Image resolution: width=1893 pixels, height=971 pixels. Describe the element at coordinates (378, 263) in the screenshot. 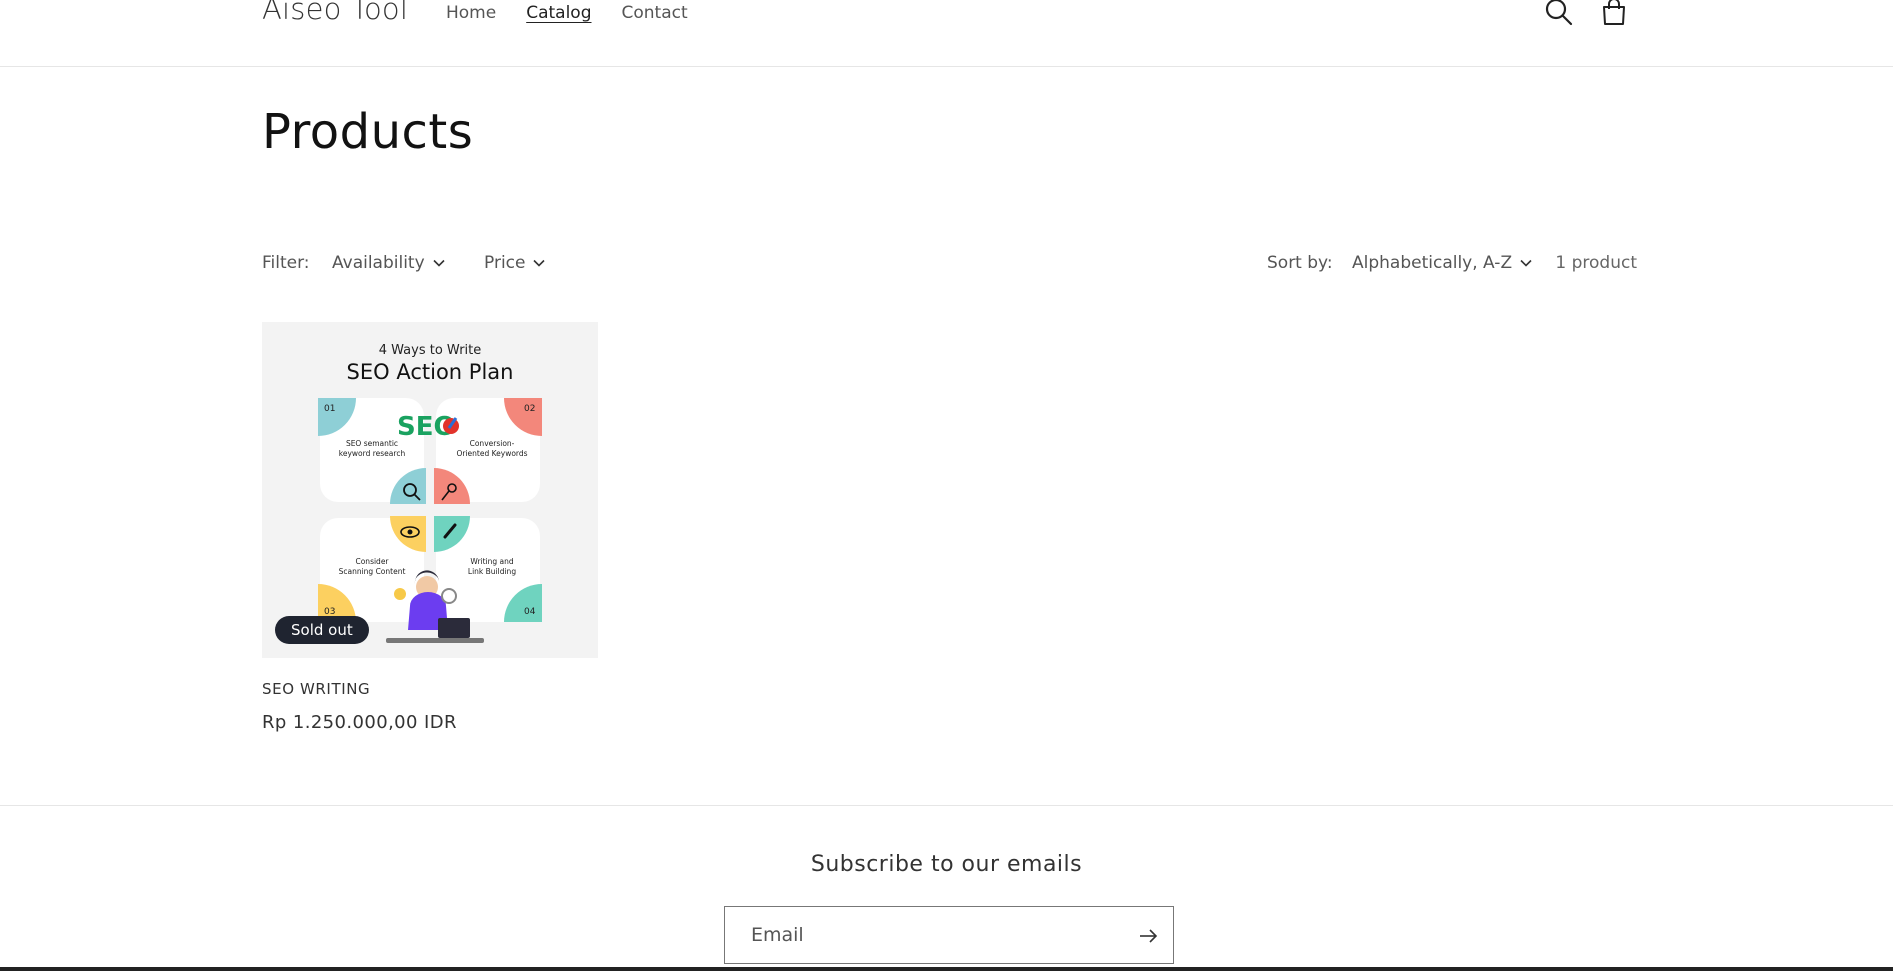

I see `availability-label: Availability` at that location.